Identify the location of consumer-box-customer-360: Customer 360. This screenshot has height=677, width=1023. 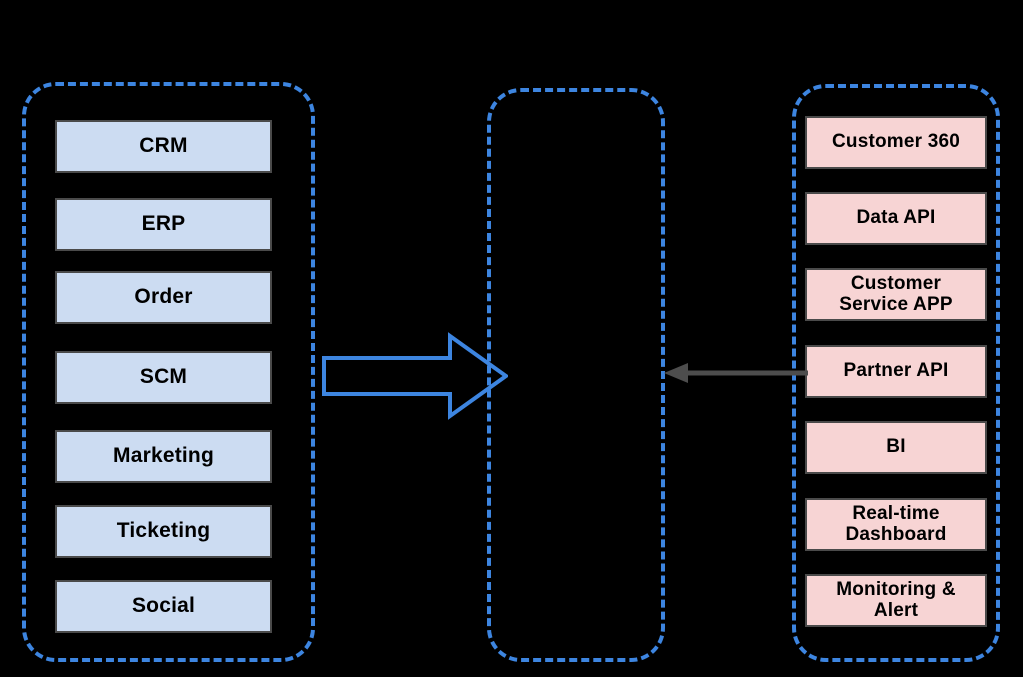
(896, 142).